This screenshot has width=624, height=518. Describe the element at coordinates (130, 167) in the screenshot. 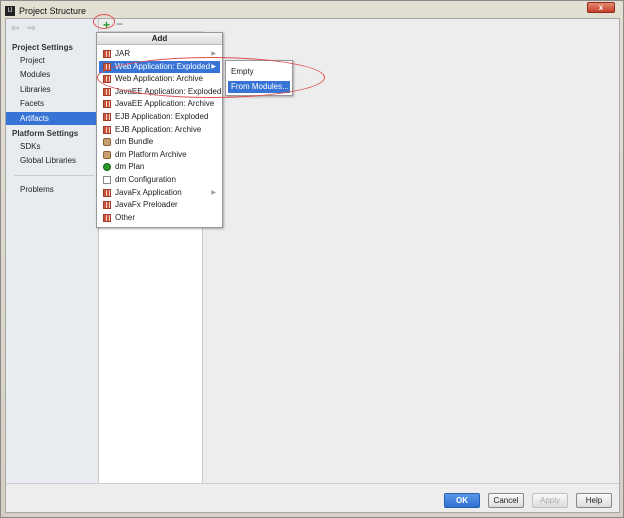

I see `menu-item-label: dm Plan` at that location.